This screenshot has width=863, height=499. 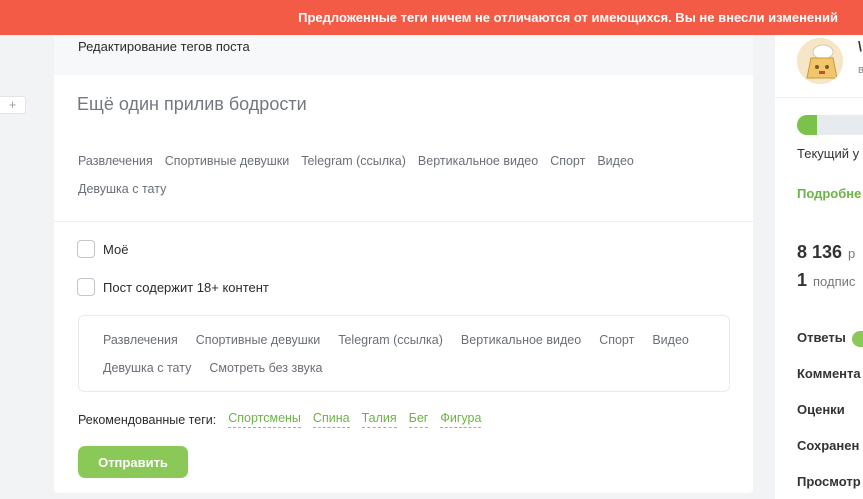 What do you see at coordinates (829, 481) in the screenshot?
I see `menu-views: Просмотр` at bounding box center [829, 481].